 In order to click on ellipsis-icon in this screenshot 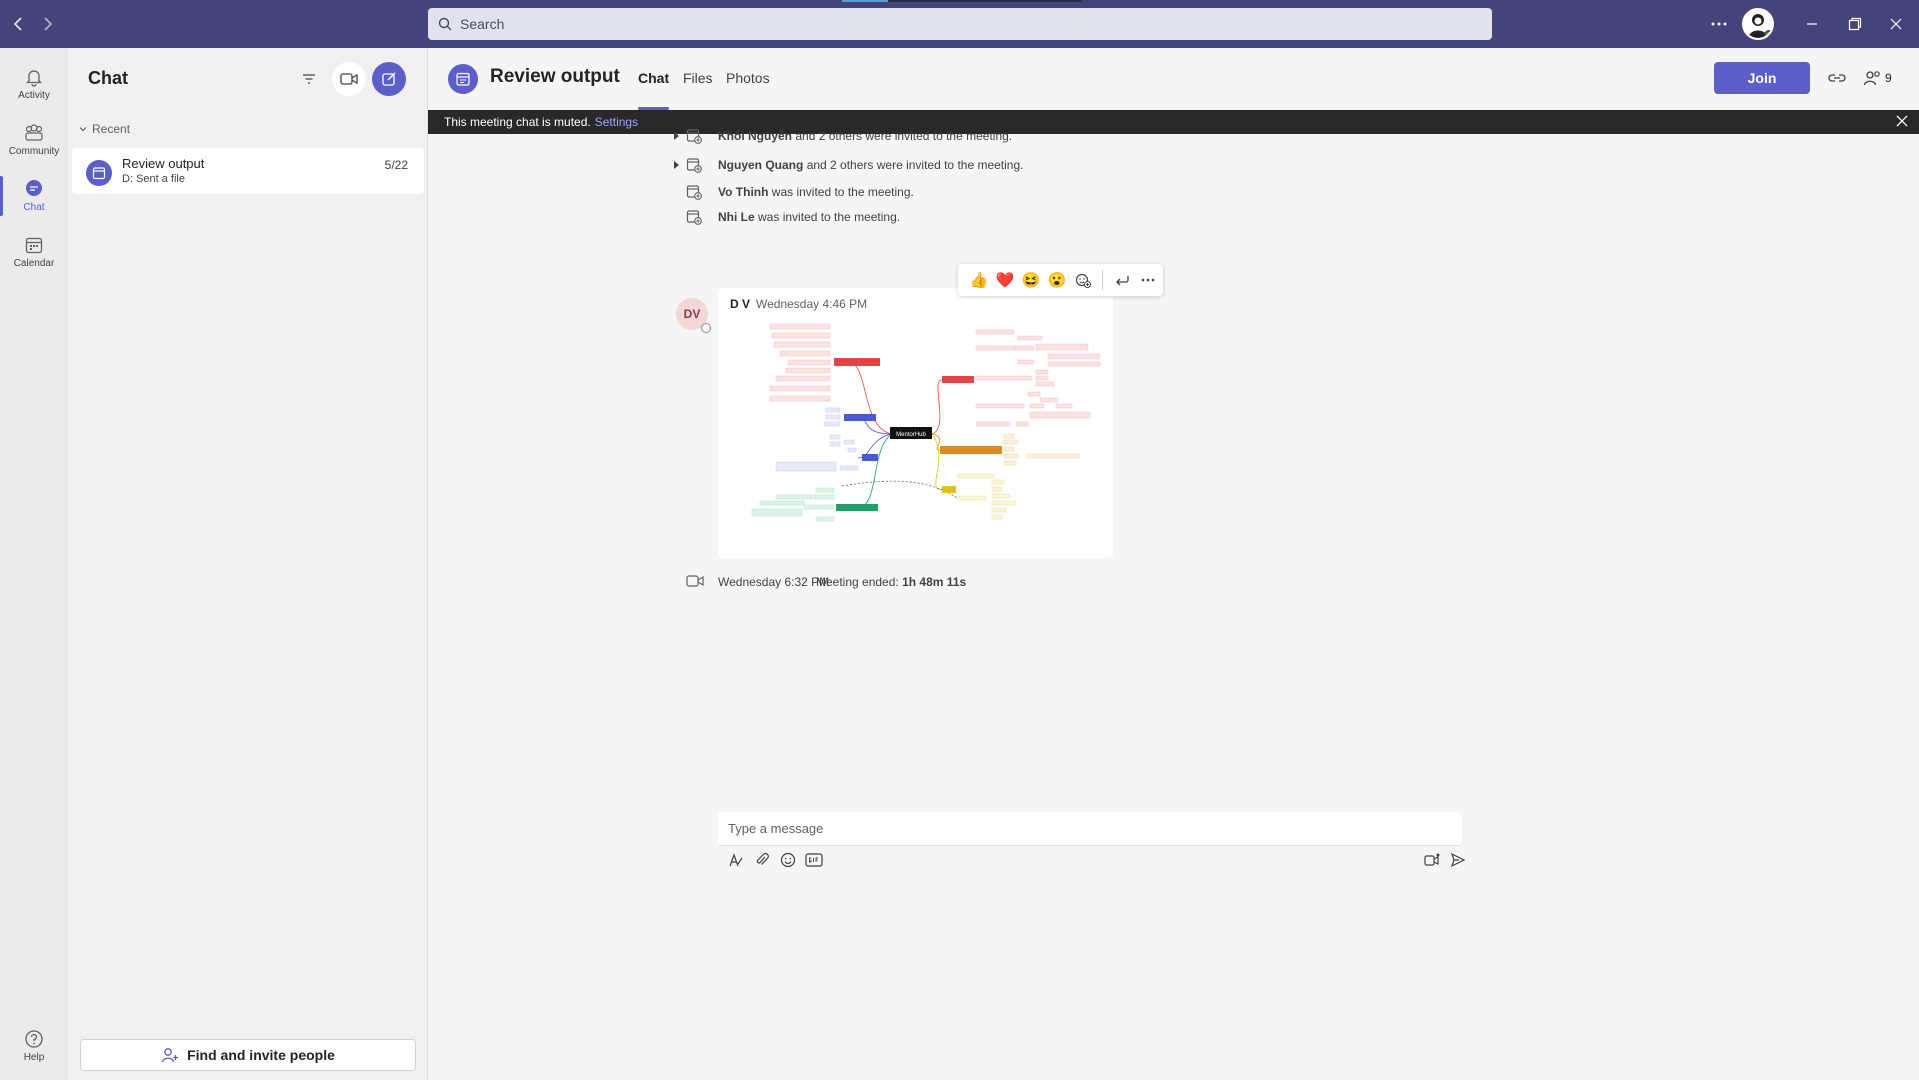, I will do `click(1148, 280)`.